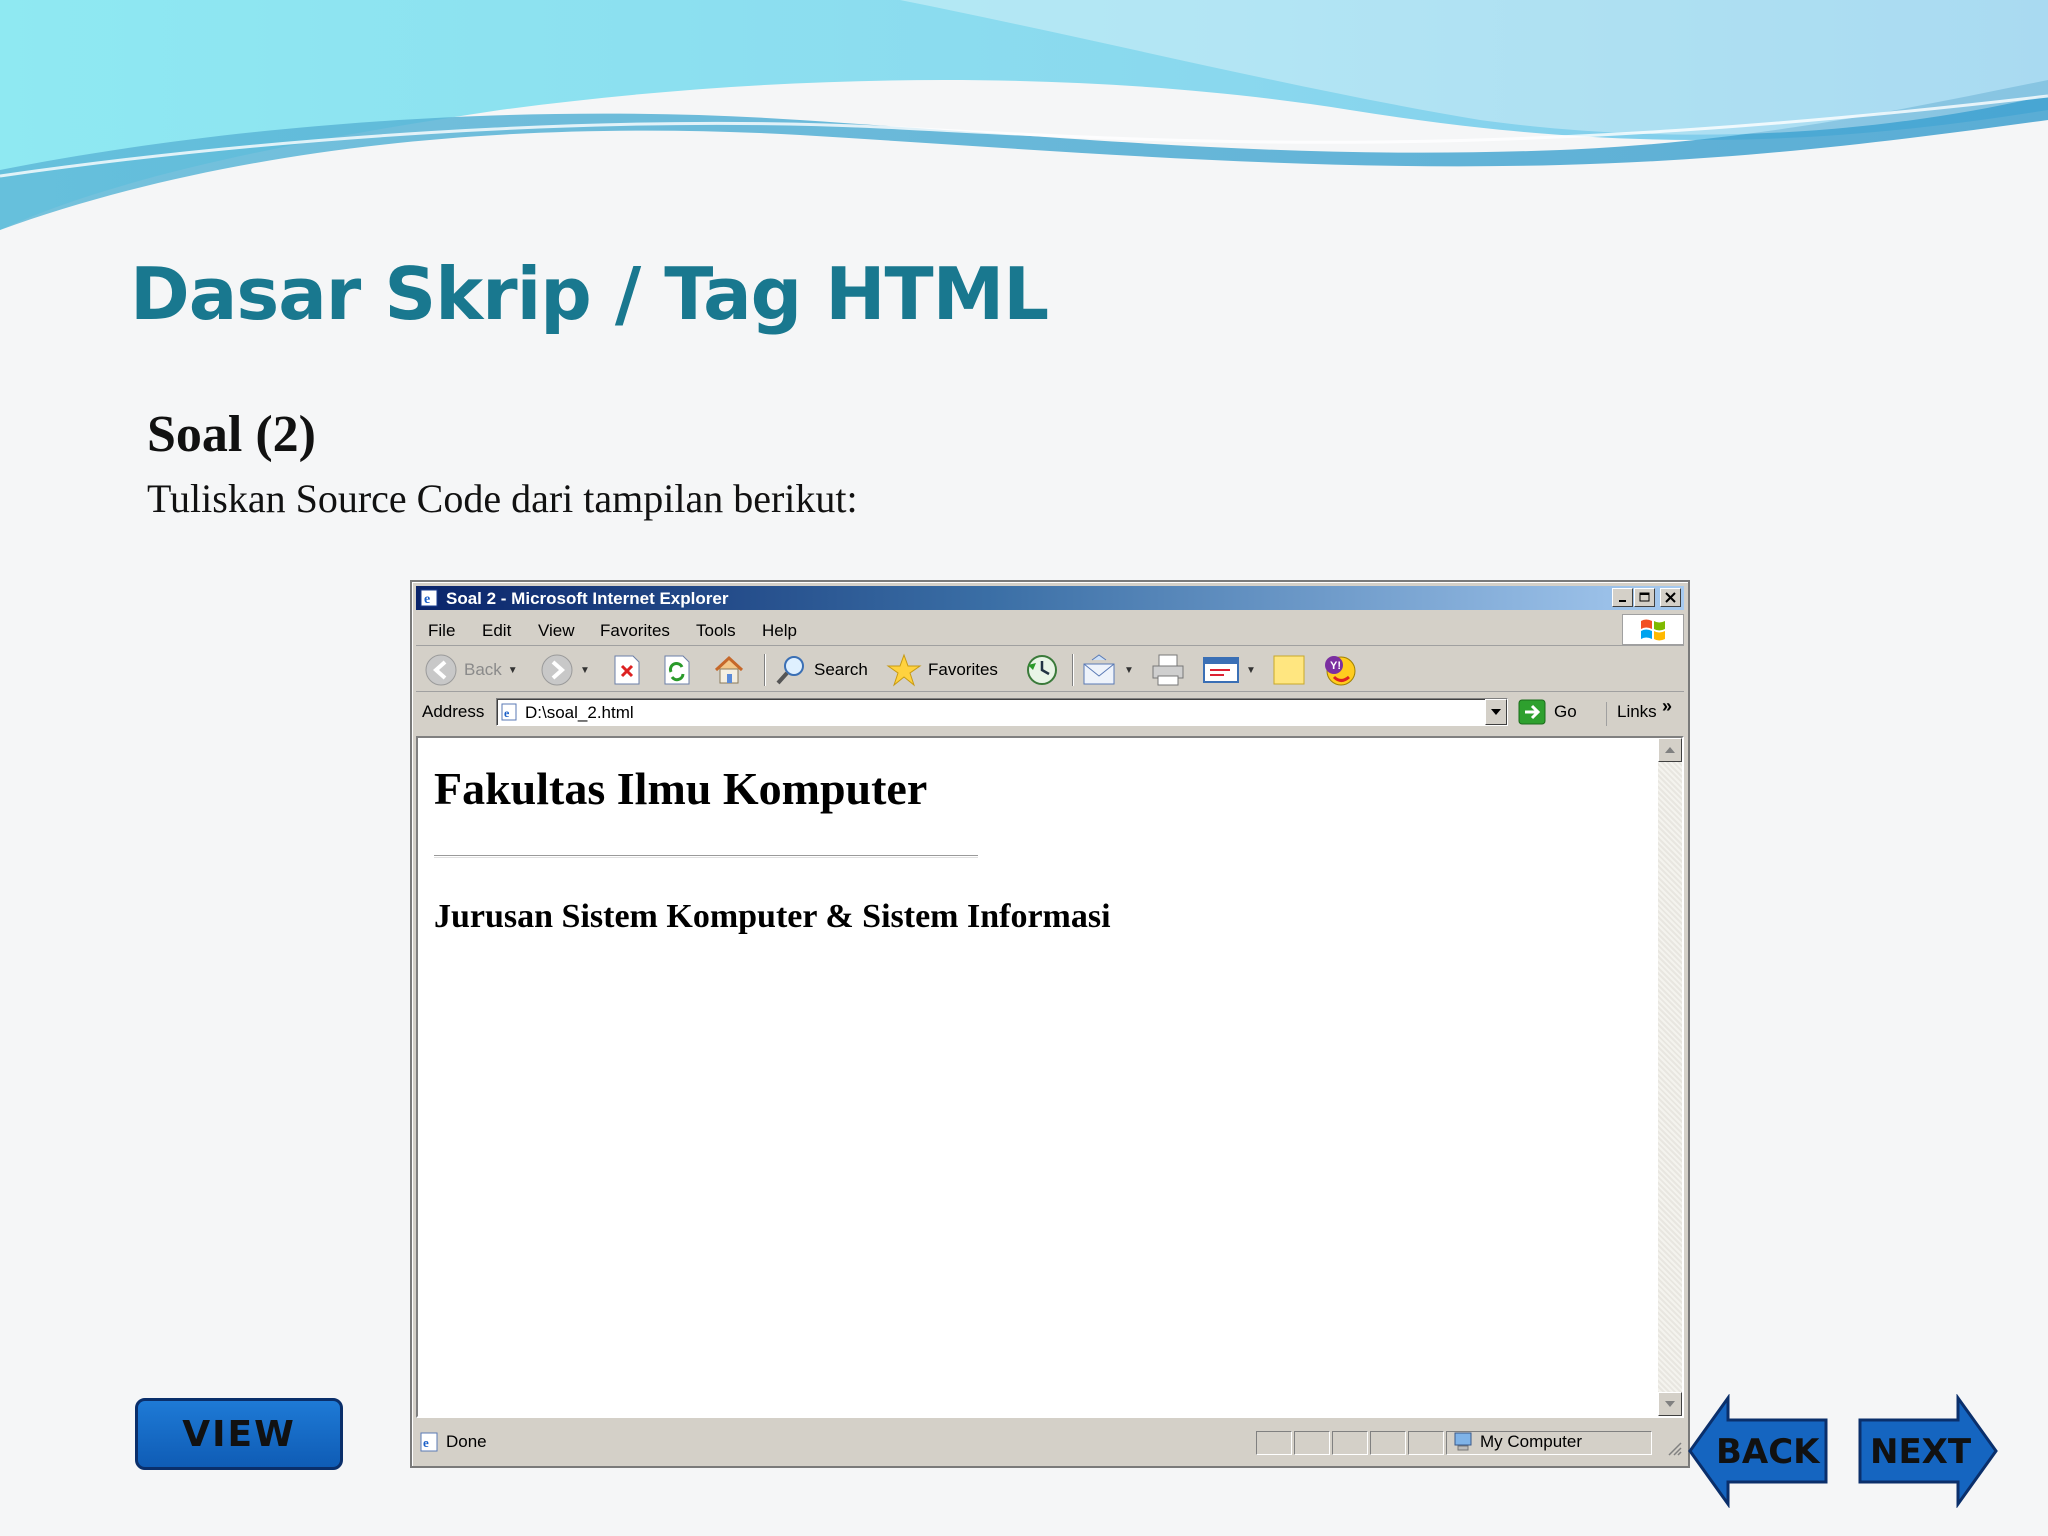 The image size is (2048, 1536). I want to click on slide-title: Dasar Skrip / Tag HTML, so click(589, 294).